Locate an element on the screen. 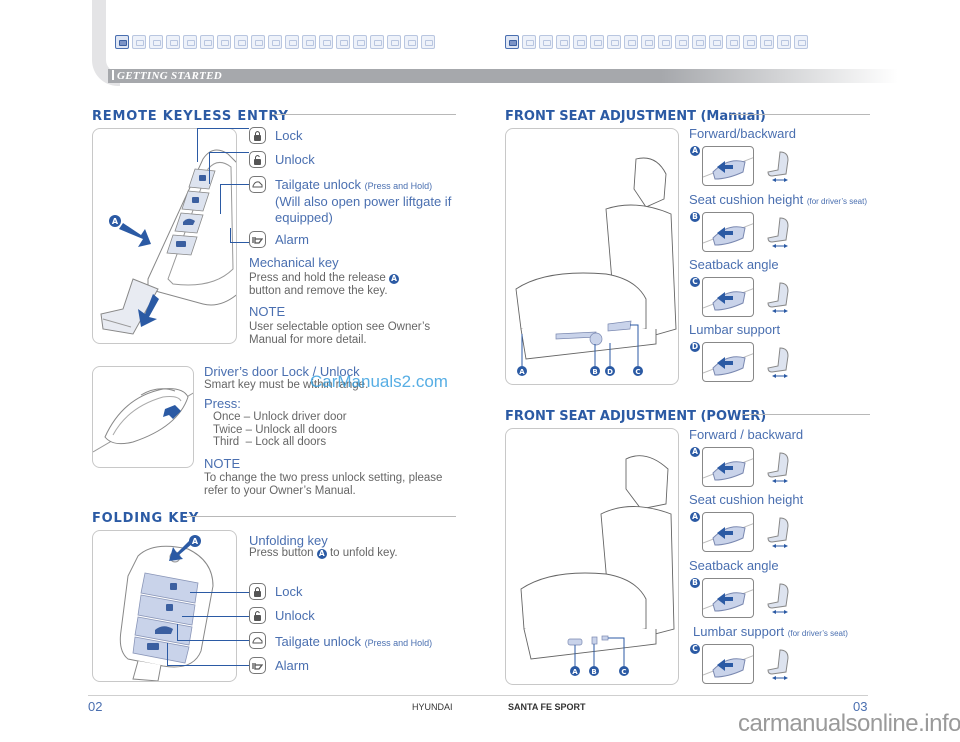  press-item: Once – Unlock driver door is located at coordinates (280, 417).